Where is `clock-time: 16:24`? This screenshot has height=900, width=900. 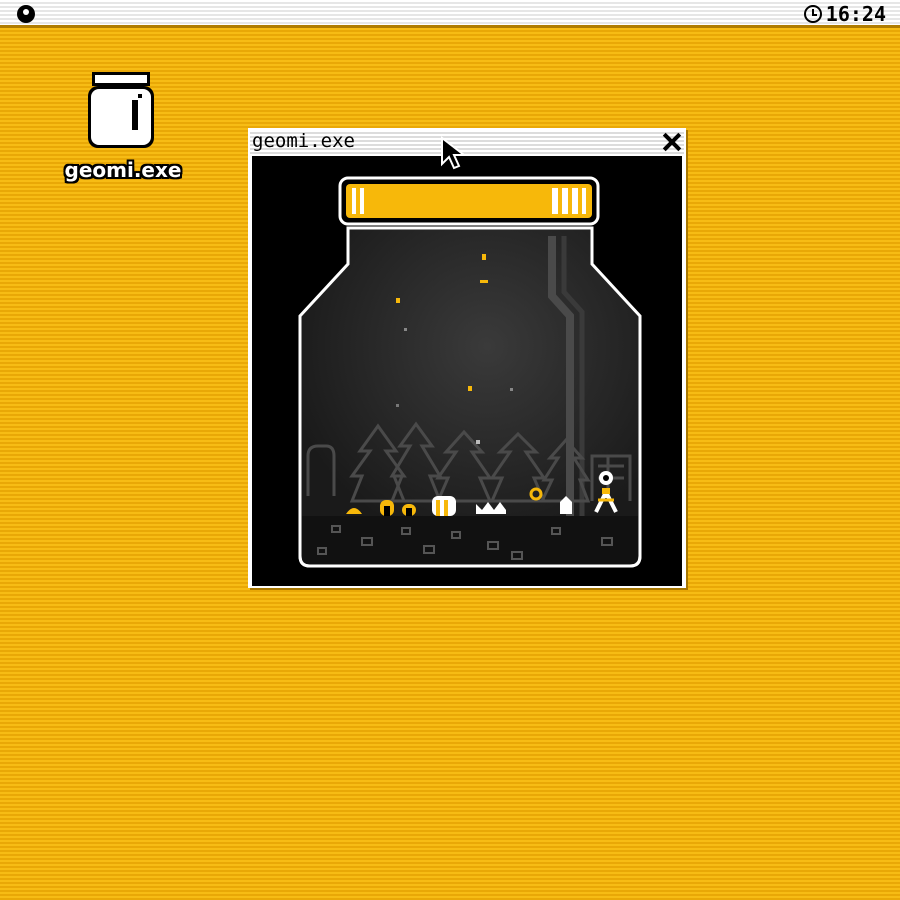
clock-time: 16:24 is located at coordinates (855, 14).